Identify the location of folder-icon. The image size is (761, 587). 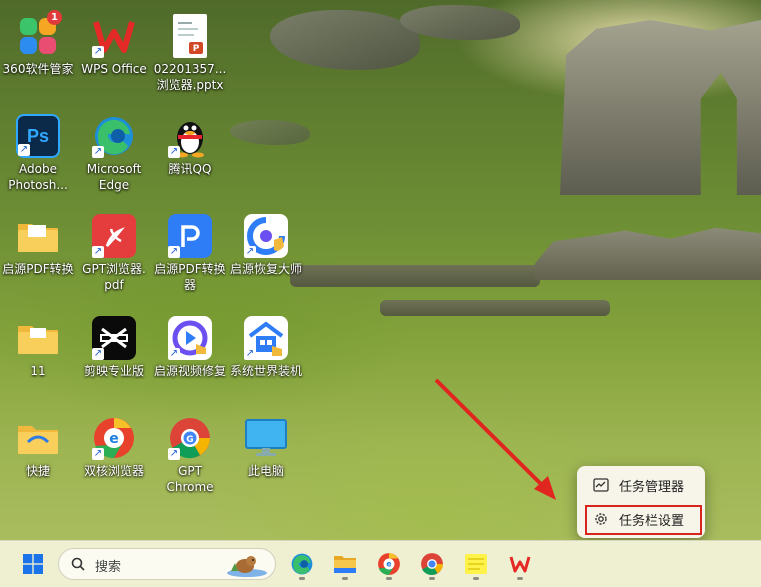
(345, 564).